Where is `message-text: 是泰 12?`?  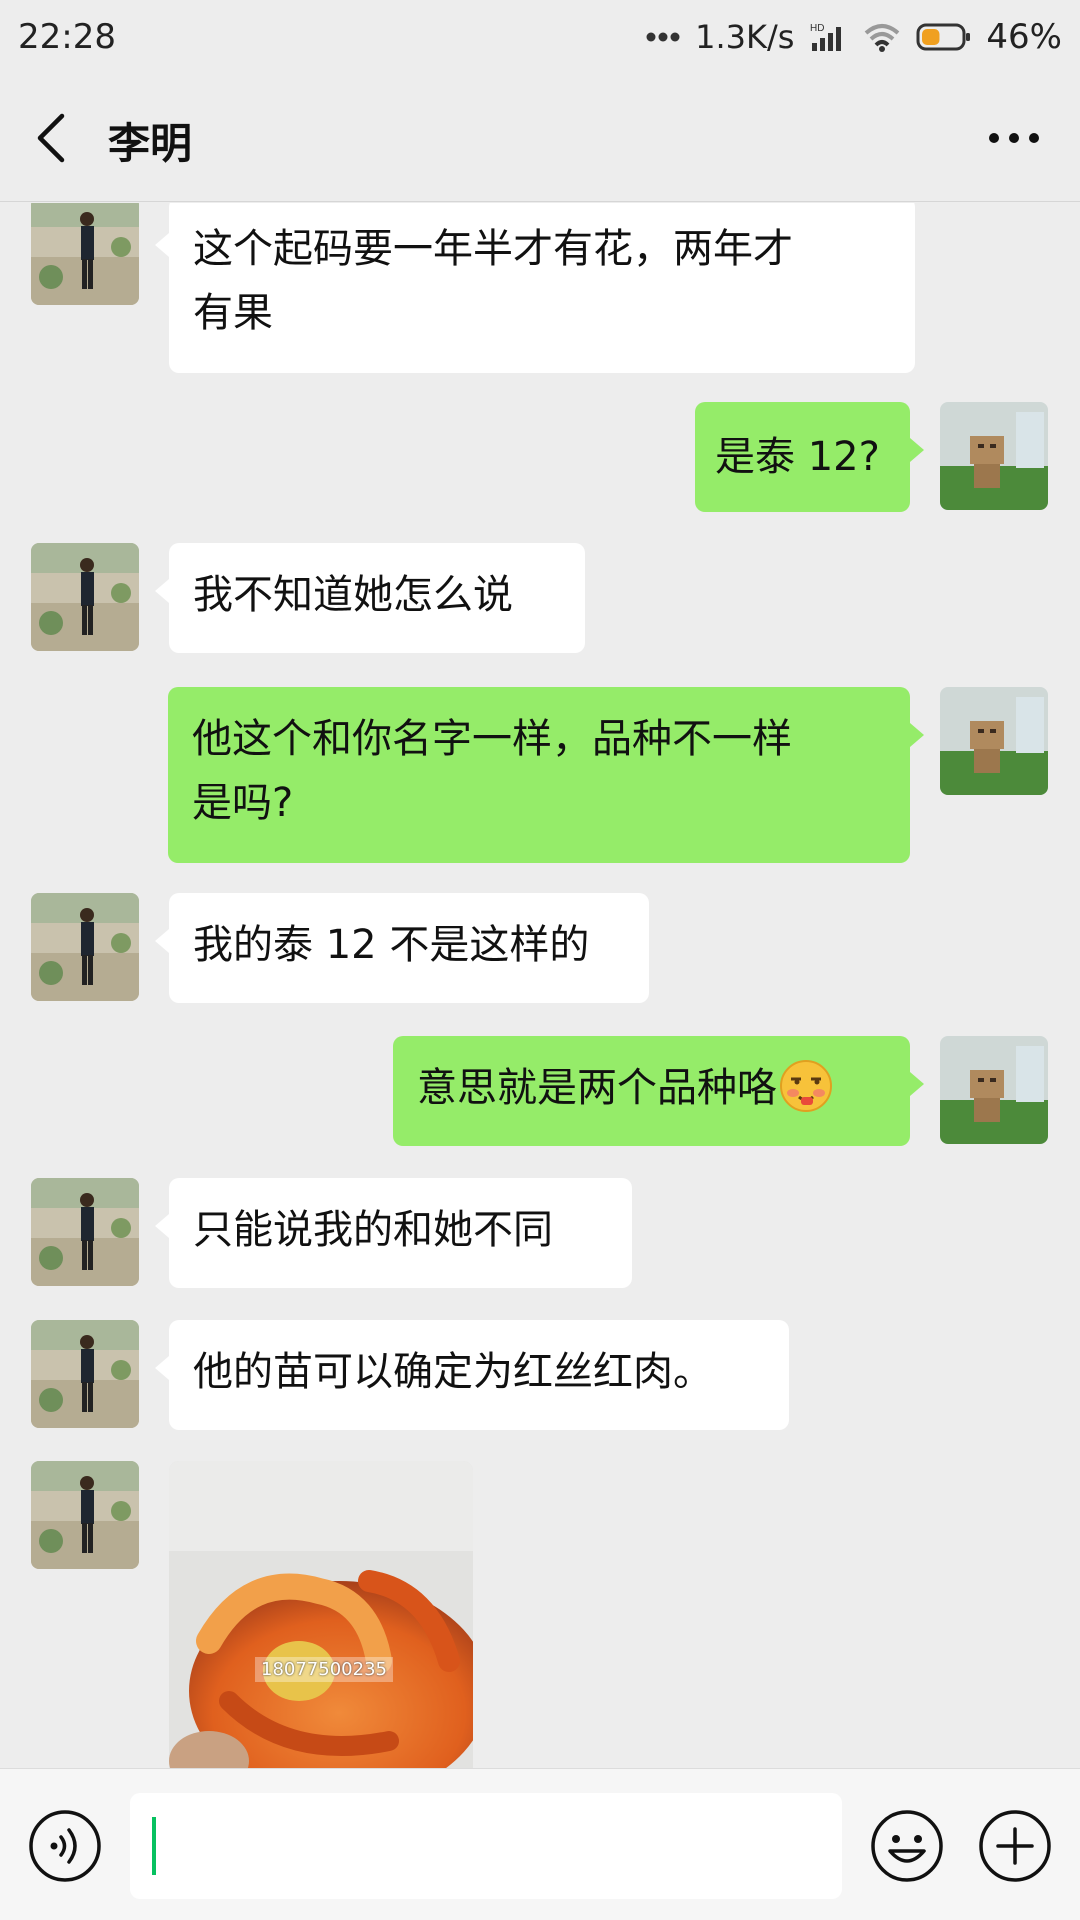 message-text: 是泰 12? is located at coordinates (797, 457).